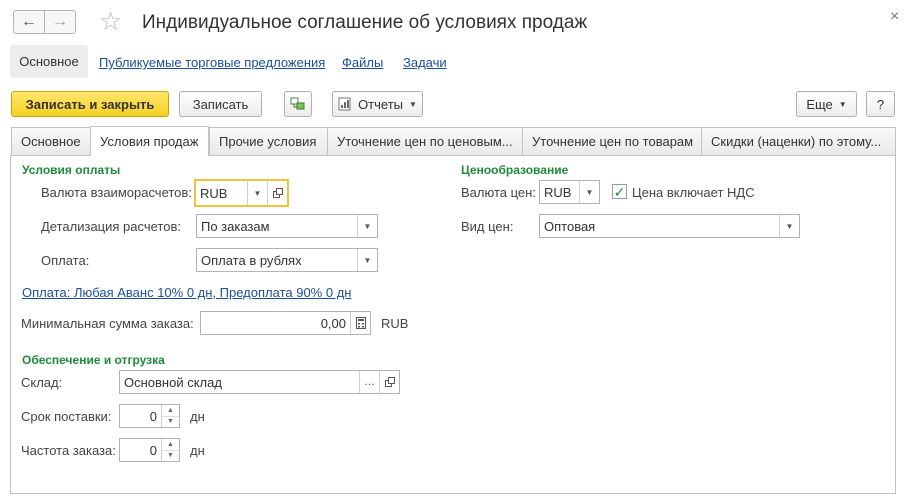 The image size is (909, 504). I want to click on forward-button: →, so click(60, 22).